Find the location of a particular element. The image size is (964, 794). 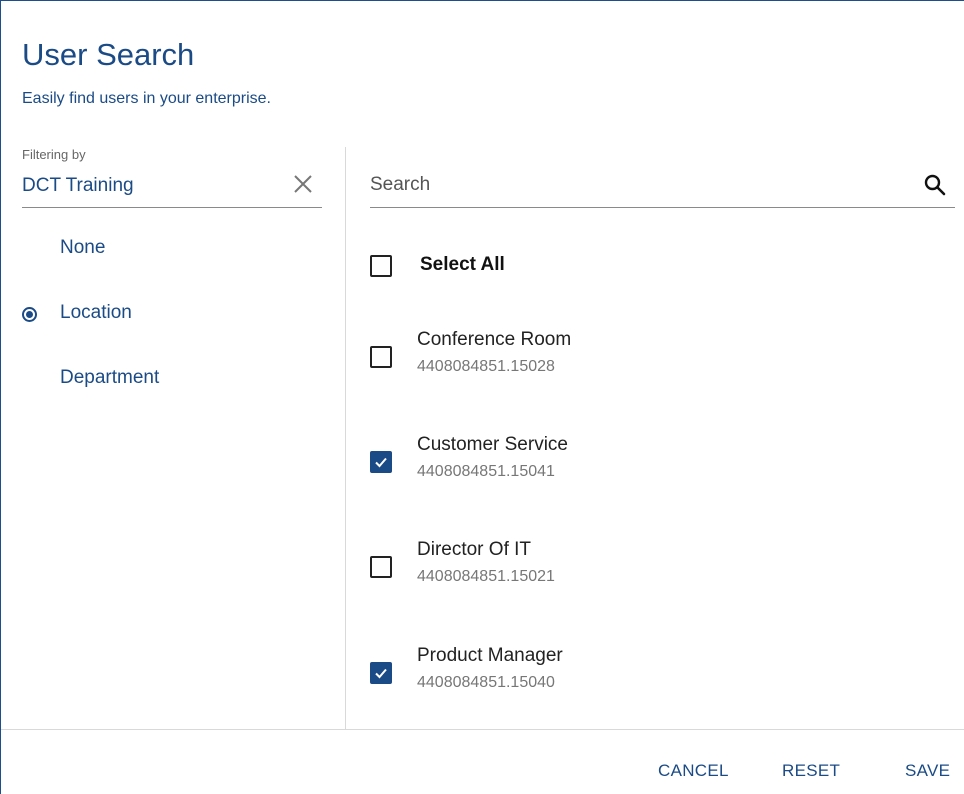

select-all-row: Select All is located at coordinates (520, 266).